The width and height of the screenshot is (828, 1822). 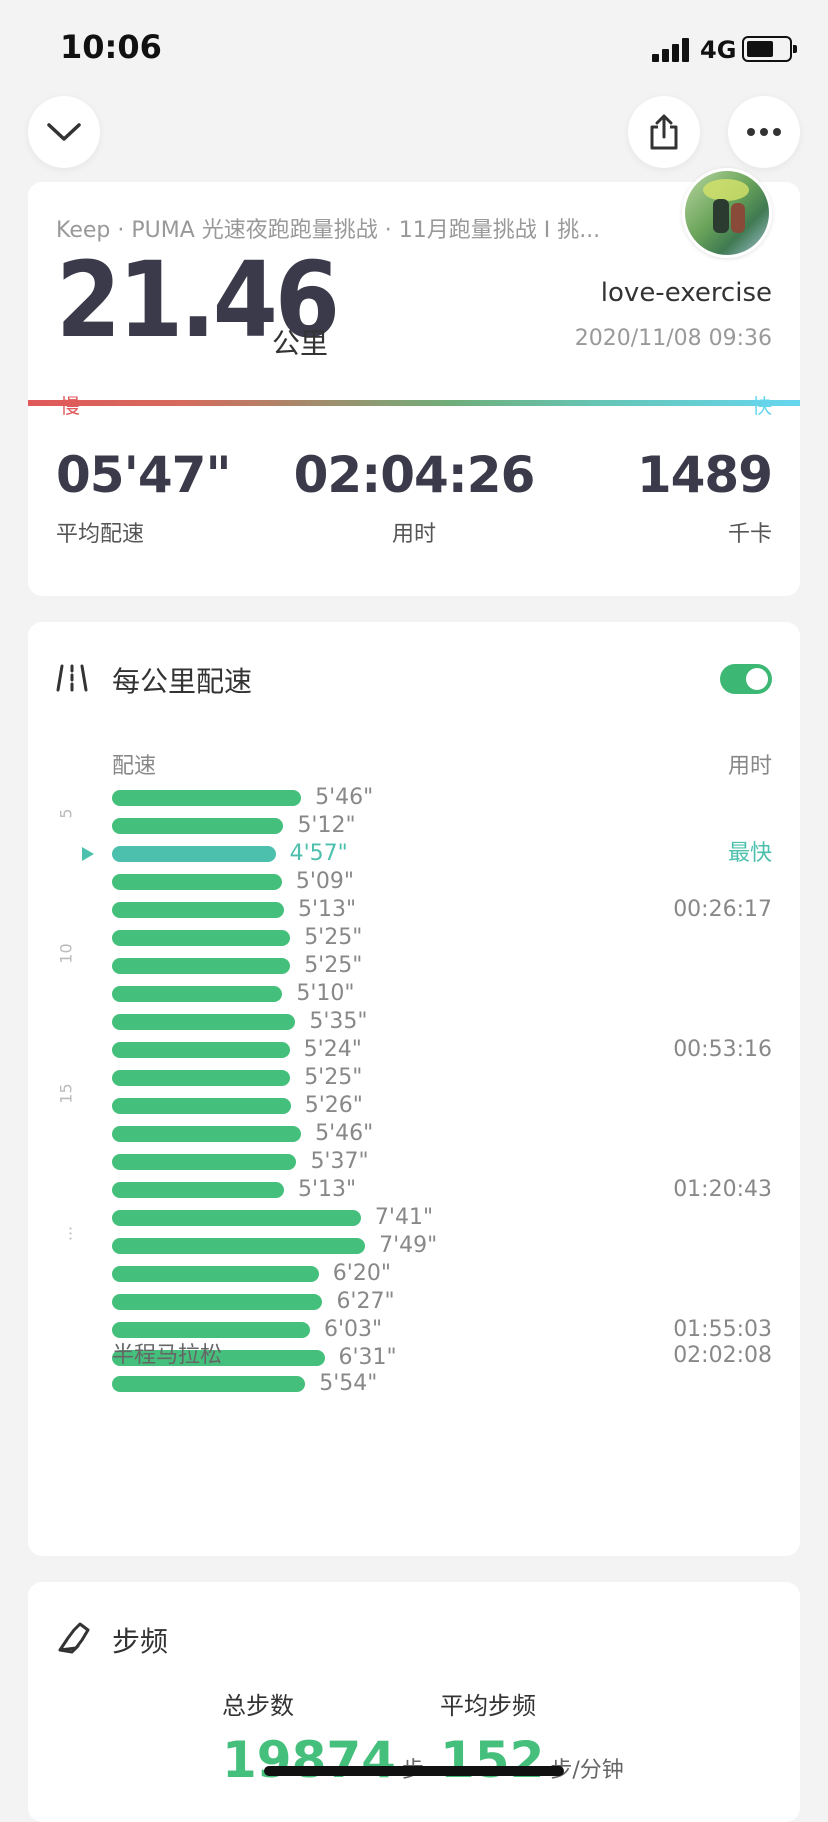 What do you see at coordinates (769, 49) in the screenshot?
I see `battery-icon` at bounding box center [769, 49].